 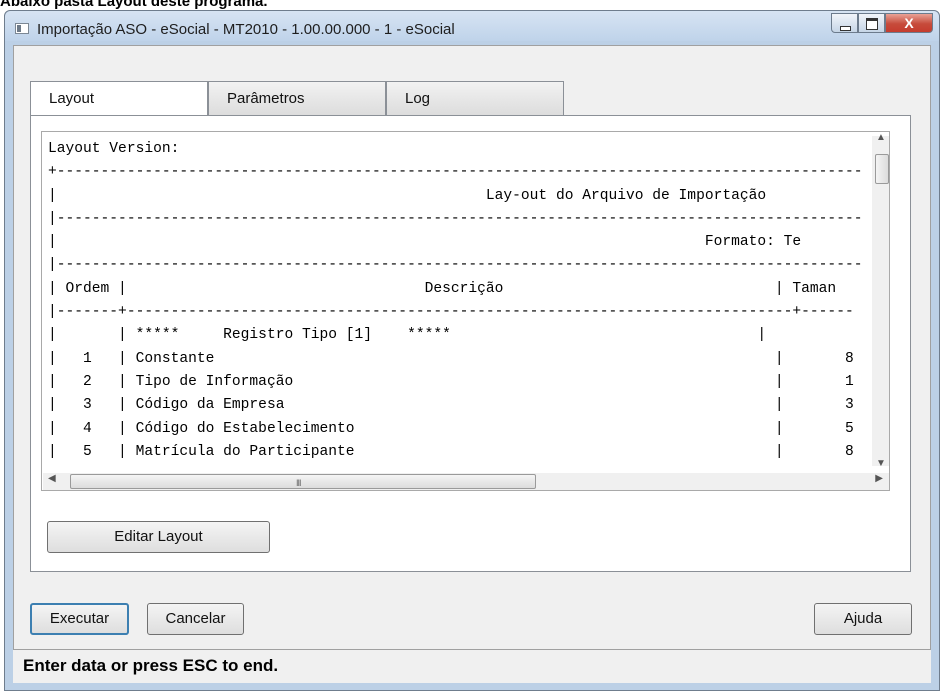 What do you see at coordinates (442, 288) in the screenshot?
I see `layout-text-line: | Ordem | Descrição | Taman` at bounding box center [442, 288].